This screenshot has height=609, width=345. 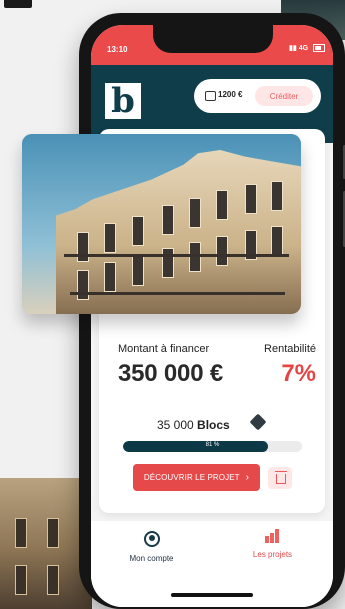 I want to click on trash-icon, so click(x=281, y=477).